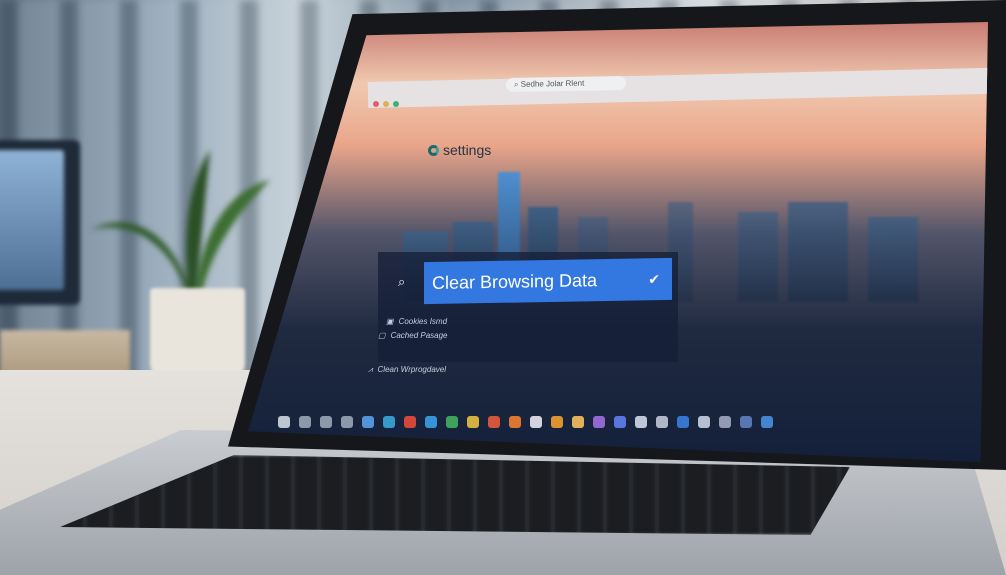  What do you see at coordinates (382, 335) in the screenshot?
I see `cache-icon: ▢` at bounding box center [382, 335].